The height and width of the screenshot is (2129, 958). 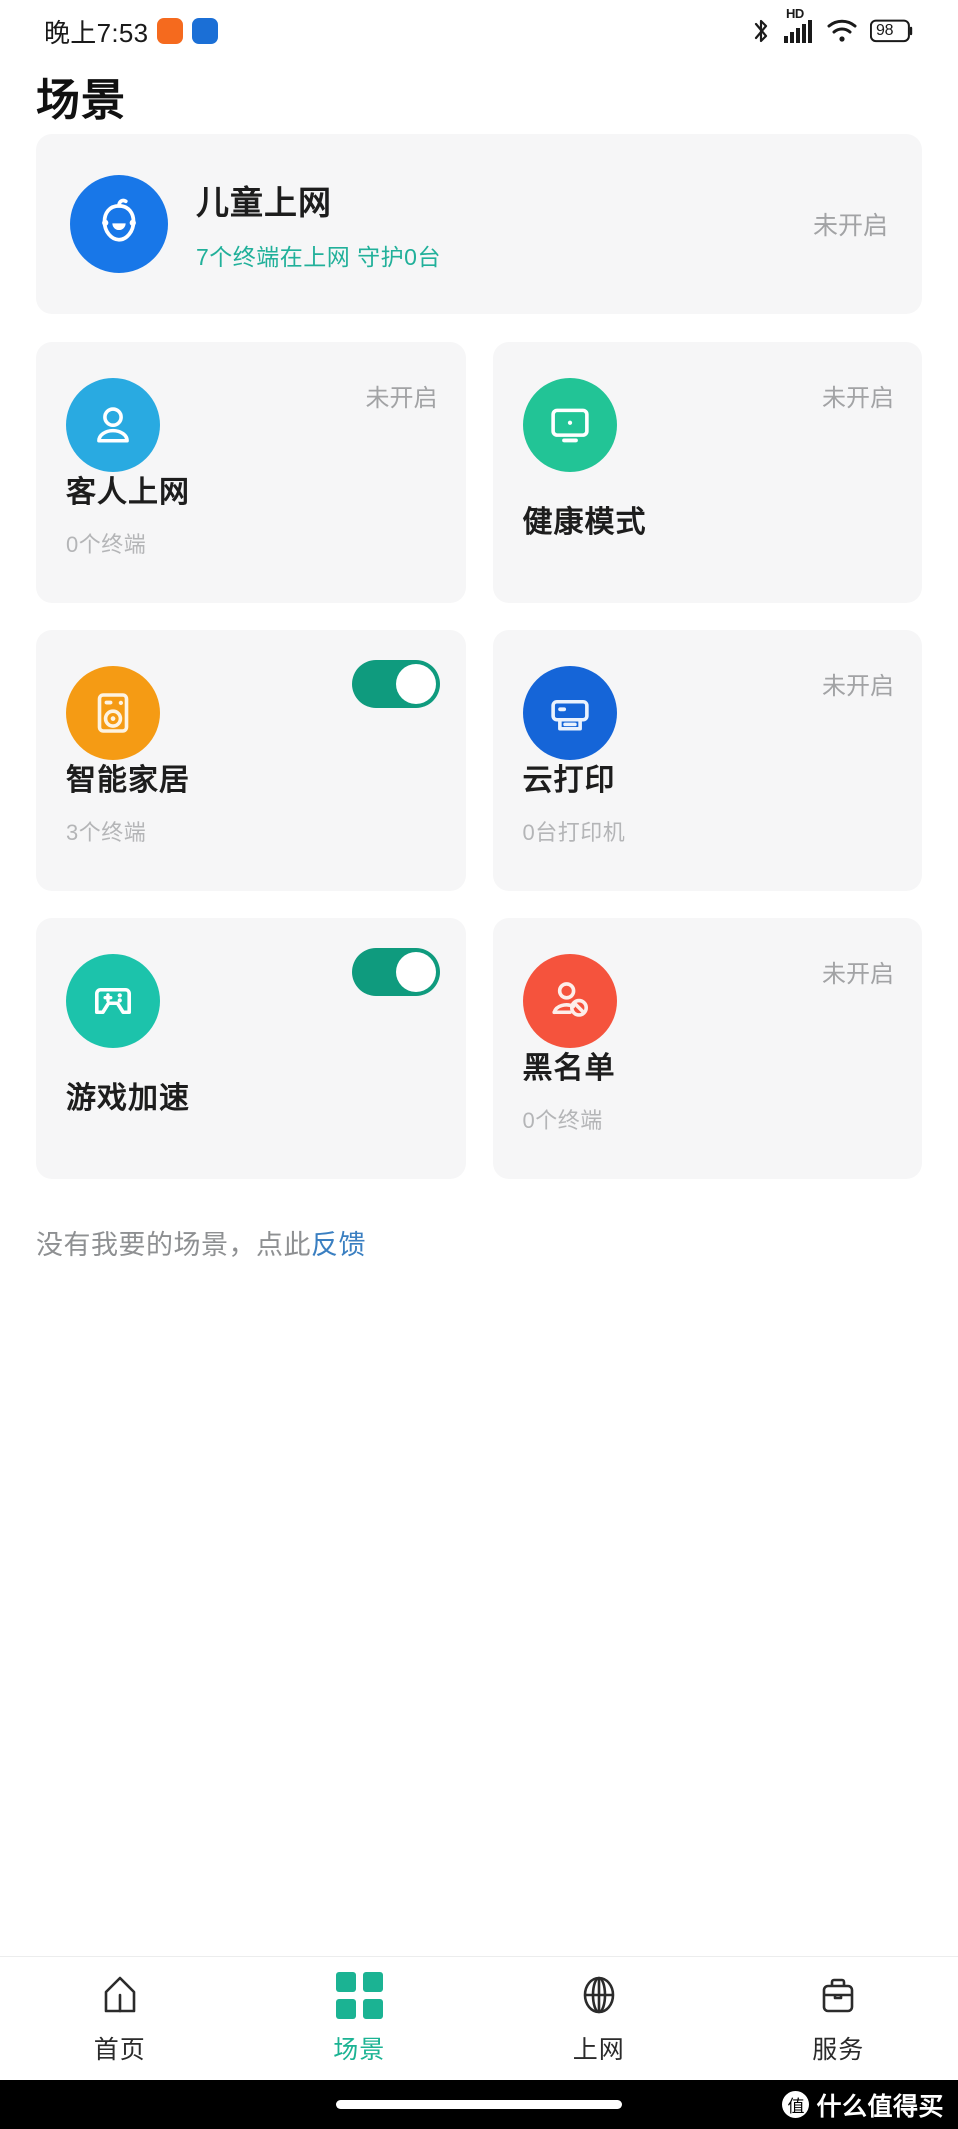 I want to click on grid-icon, so click(x=359, y=1995).